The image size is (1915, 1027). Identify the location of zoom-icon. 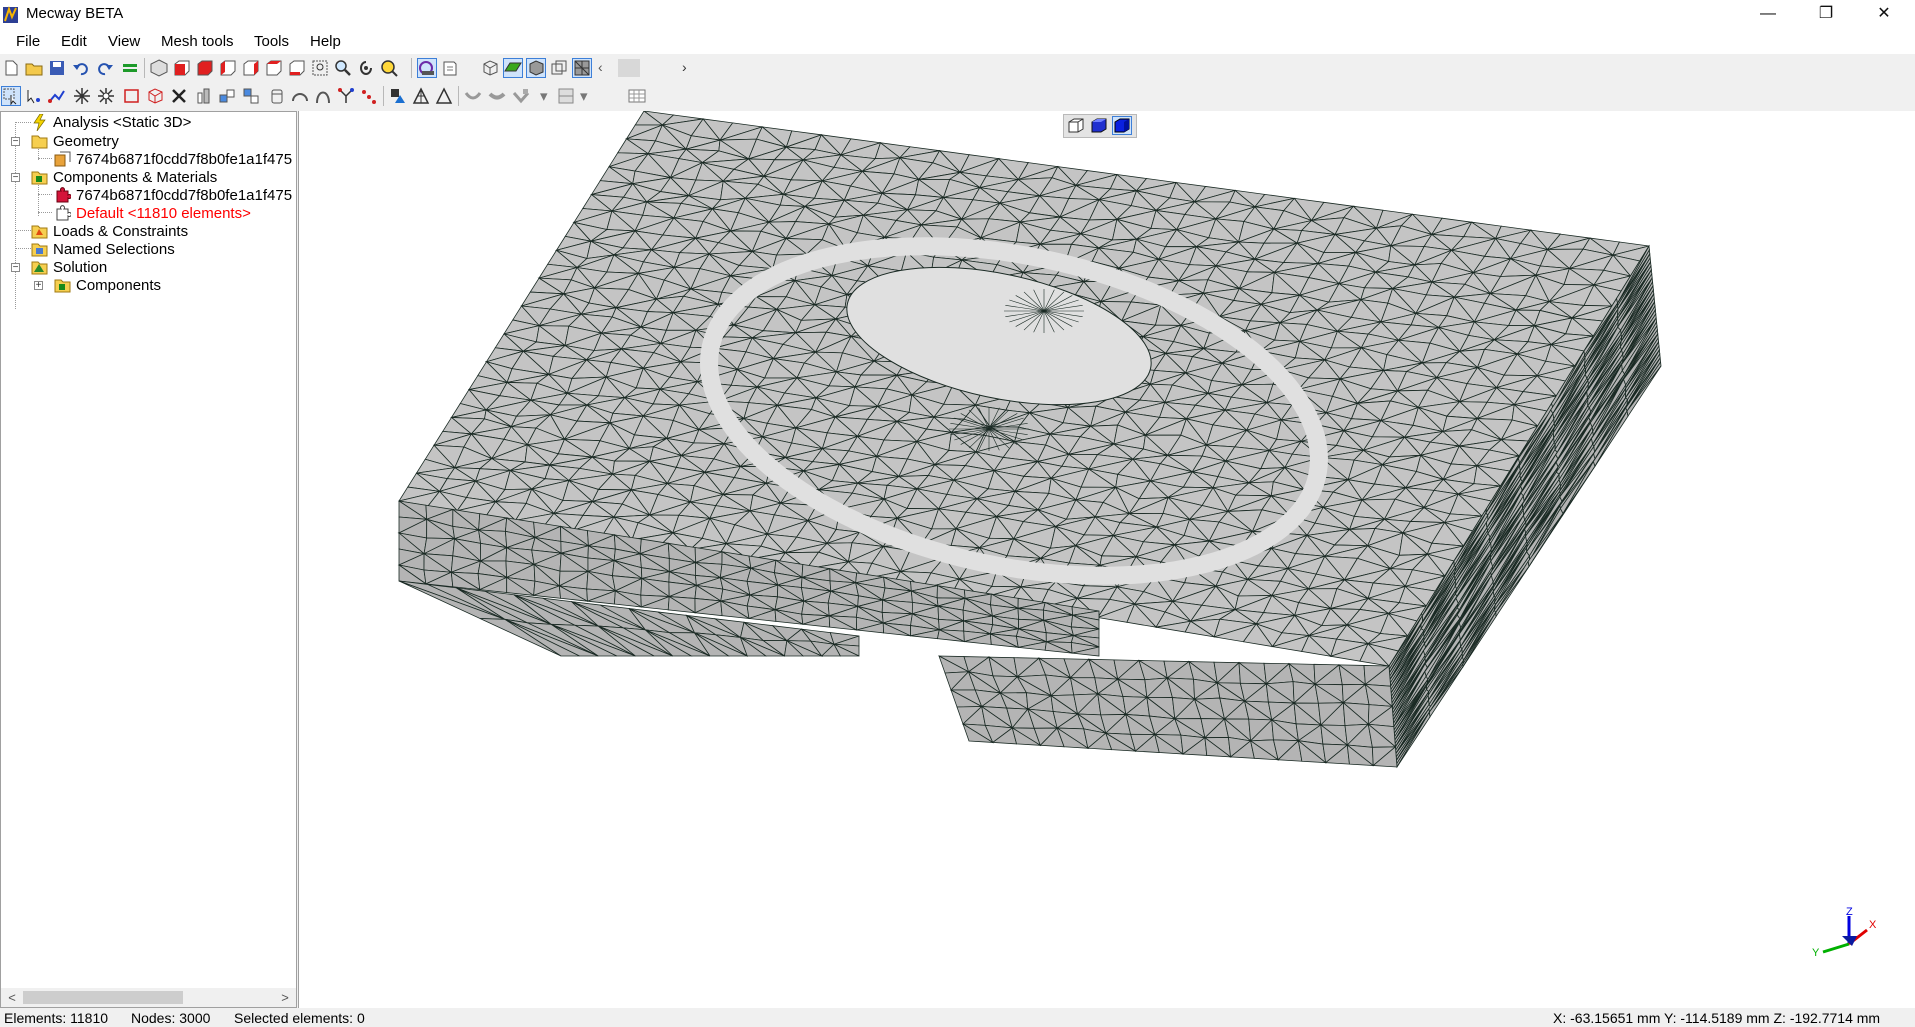
(343, 68).